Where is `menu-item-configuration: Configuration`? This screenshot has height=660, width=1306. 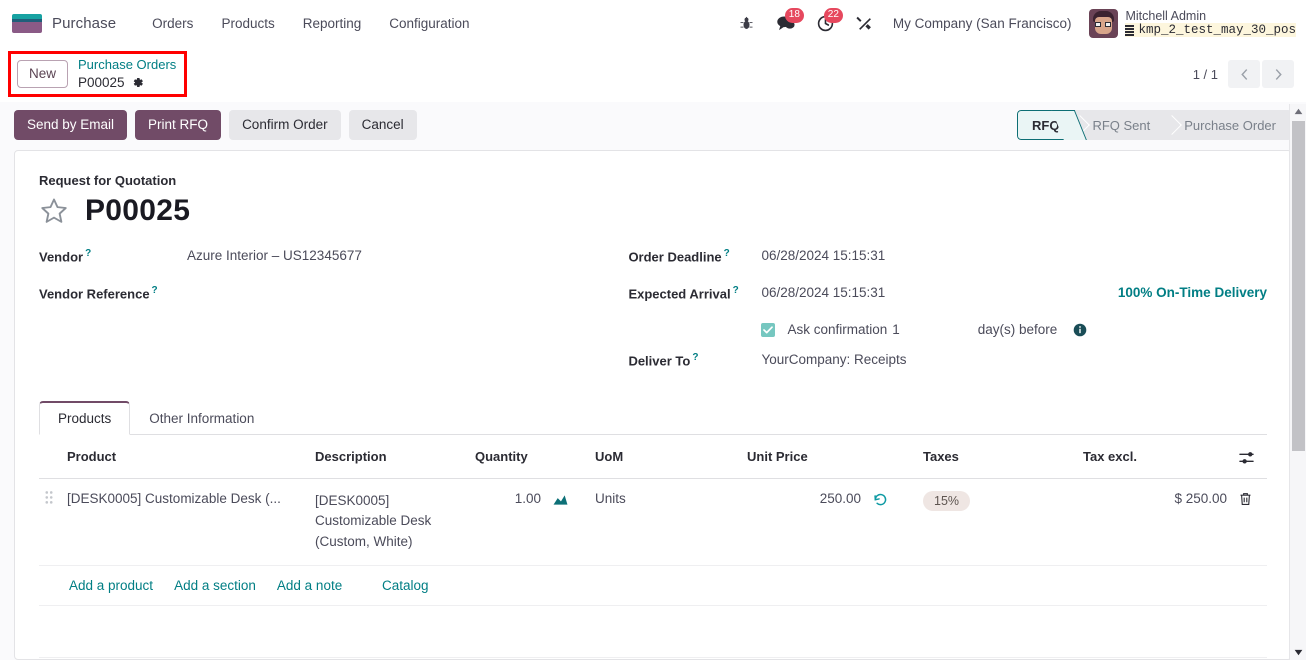
menu-item-configuration: Configuration is located at coordinates (429, 23).